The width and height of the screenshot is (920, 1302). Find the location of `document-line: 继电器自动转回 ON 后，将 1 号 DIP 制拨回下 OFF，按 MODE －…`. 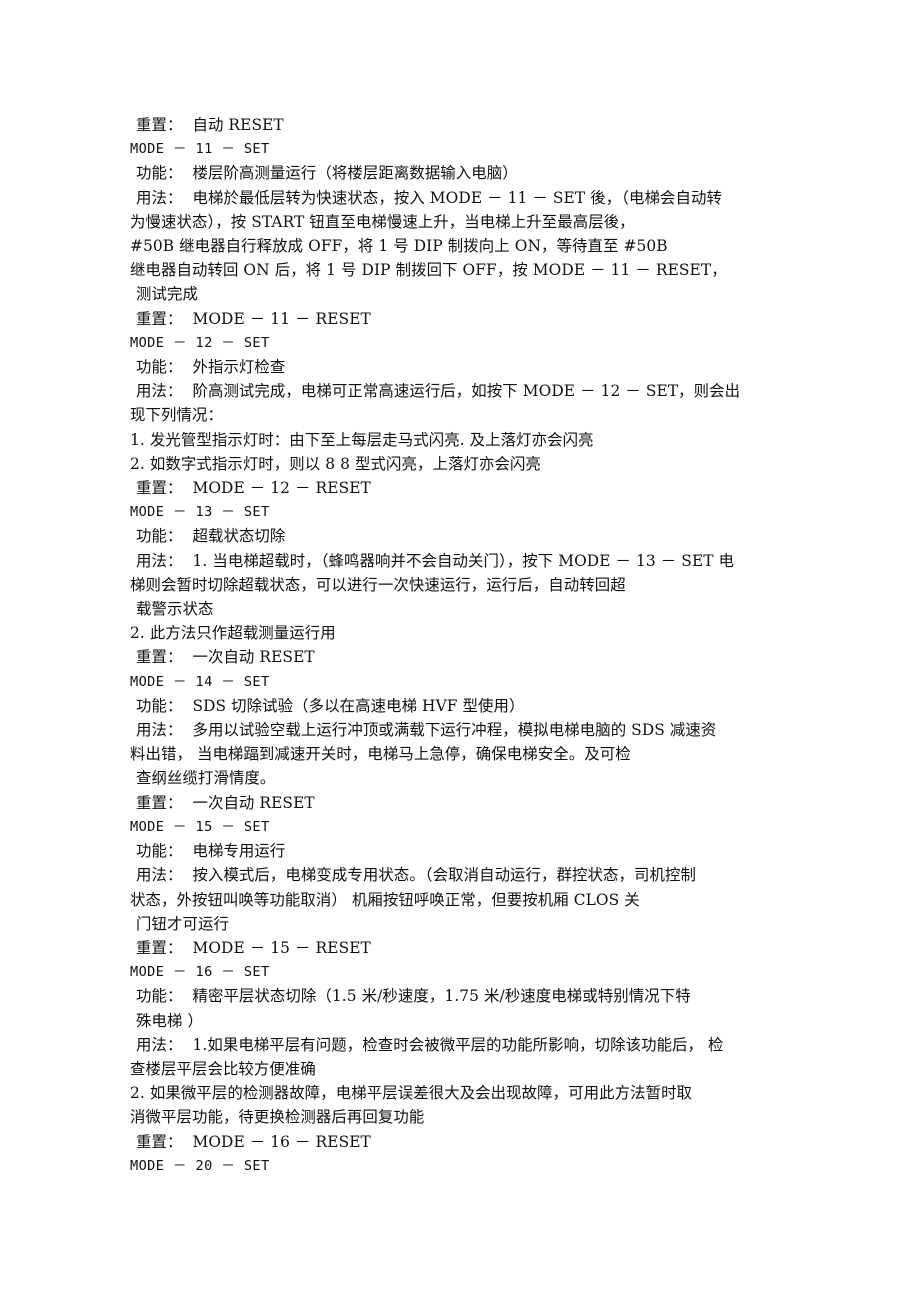

document-line: 继电器自动转回 ON 后，将 1 号 DIP 制拨回下 OFF，按 MODE －… is located at coordinates (428, 270).